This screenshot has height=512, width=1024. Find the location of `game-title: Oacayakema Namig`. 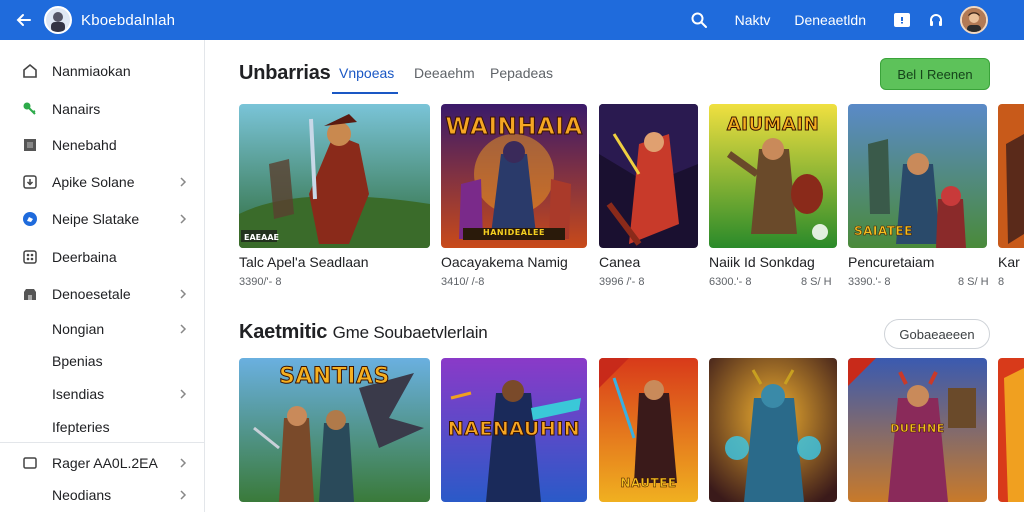

game-title: Oacayakema Namig is located at coordinates (504, 262).